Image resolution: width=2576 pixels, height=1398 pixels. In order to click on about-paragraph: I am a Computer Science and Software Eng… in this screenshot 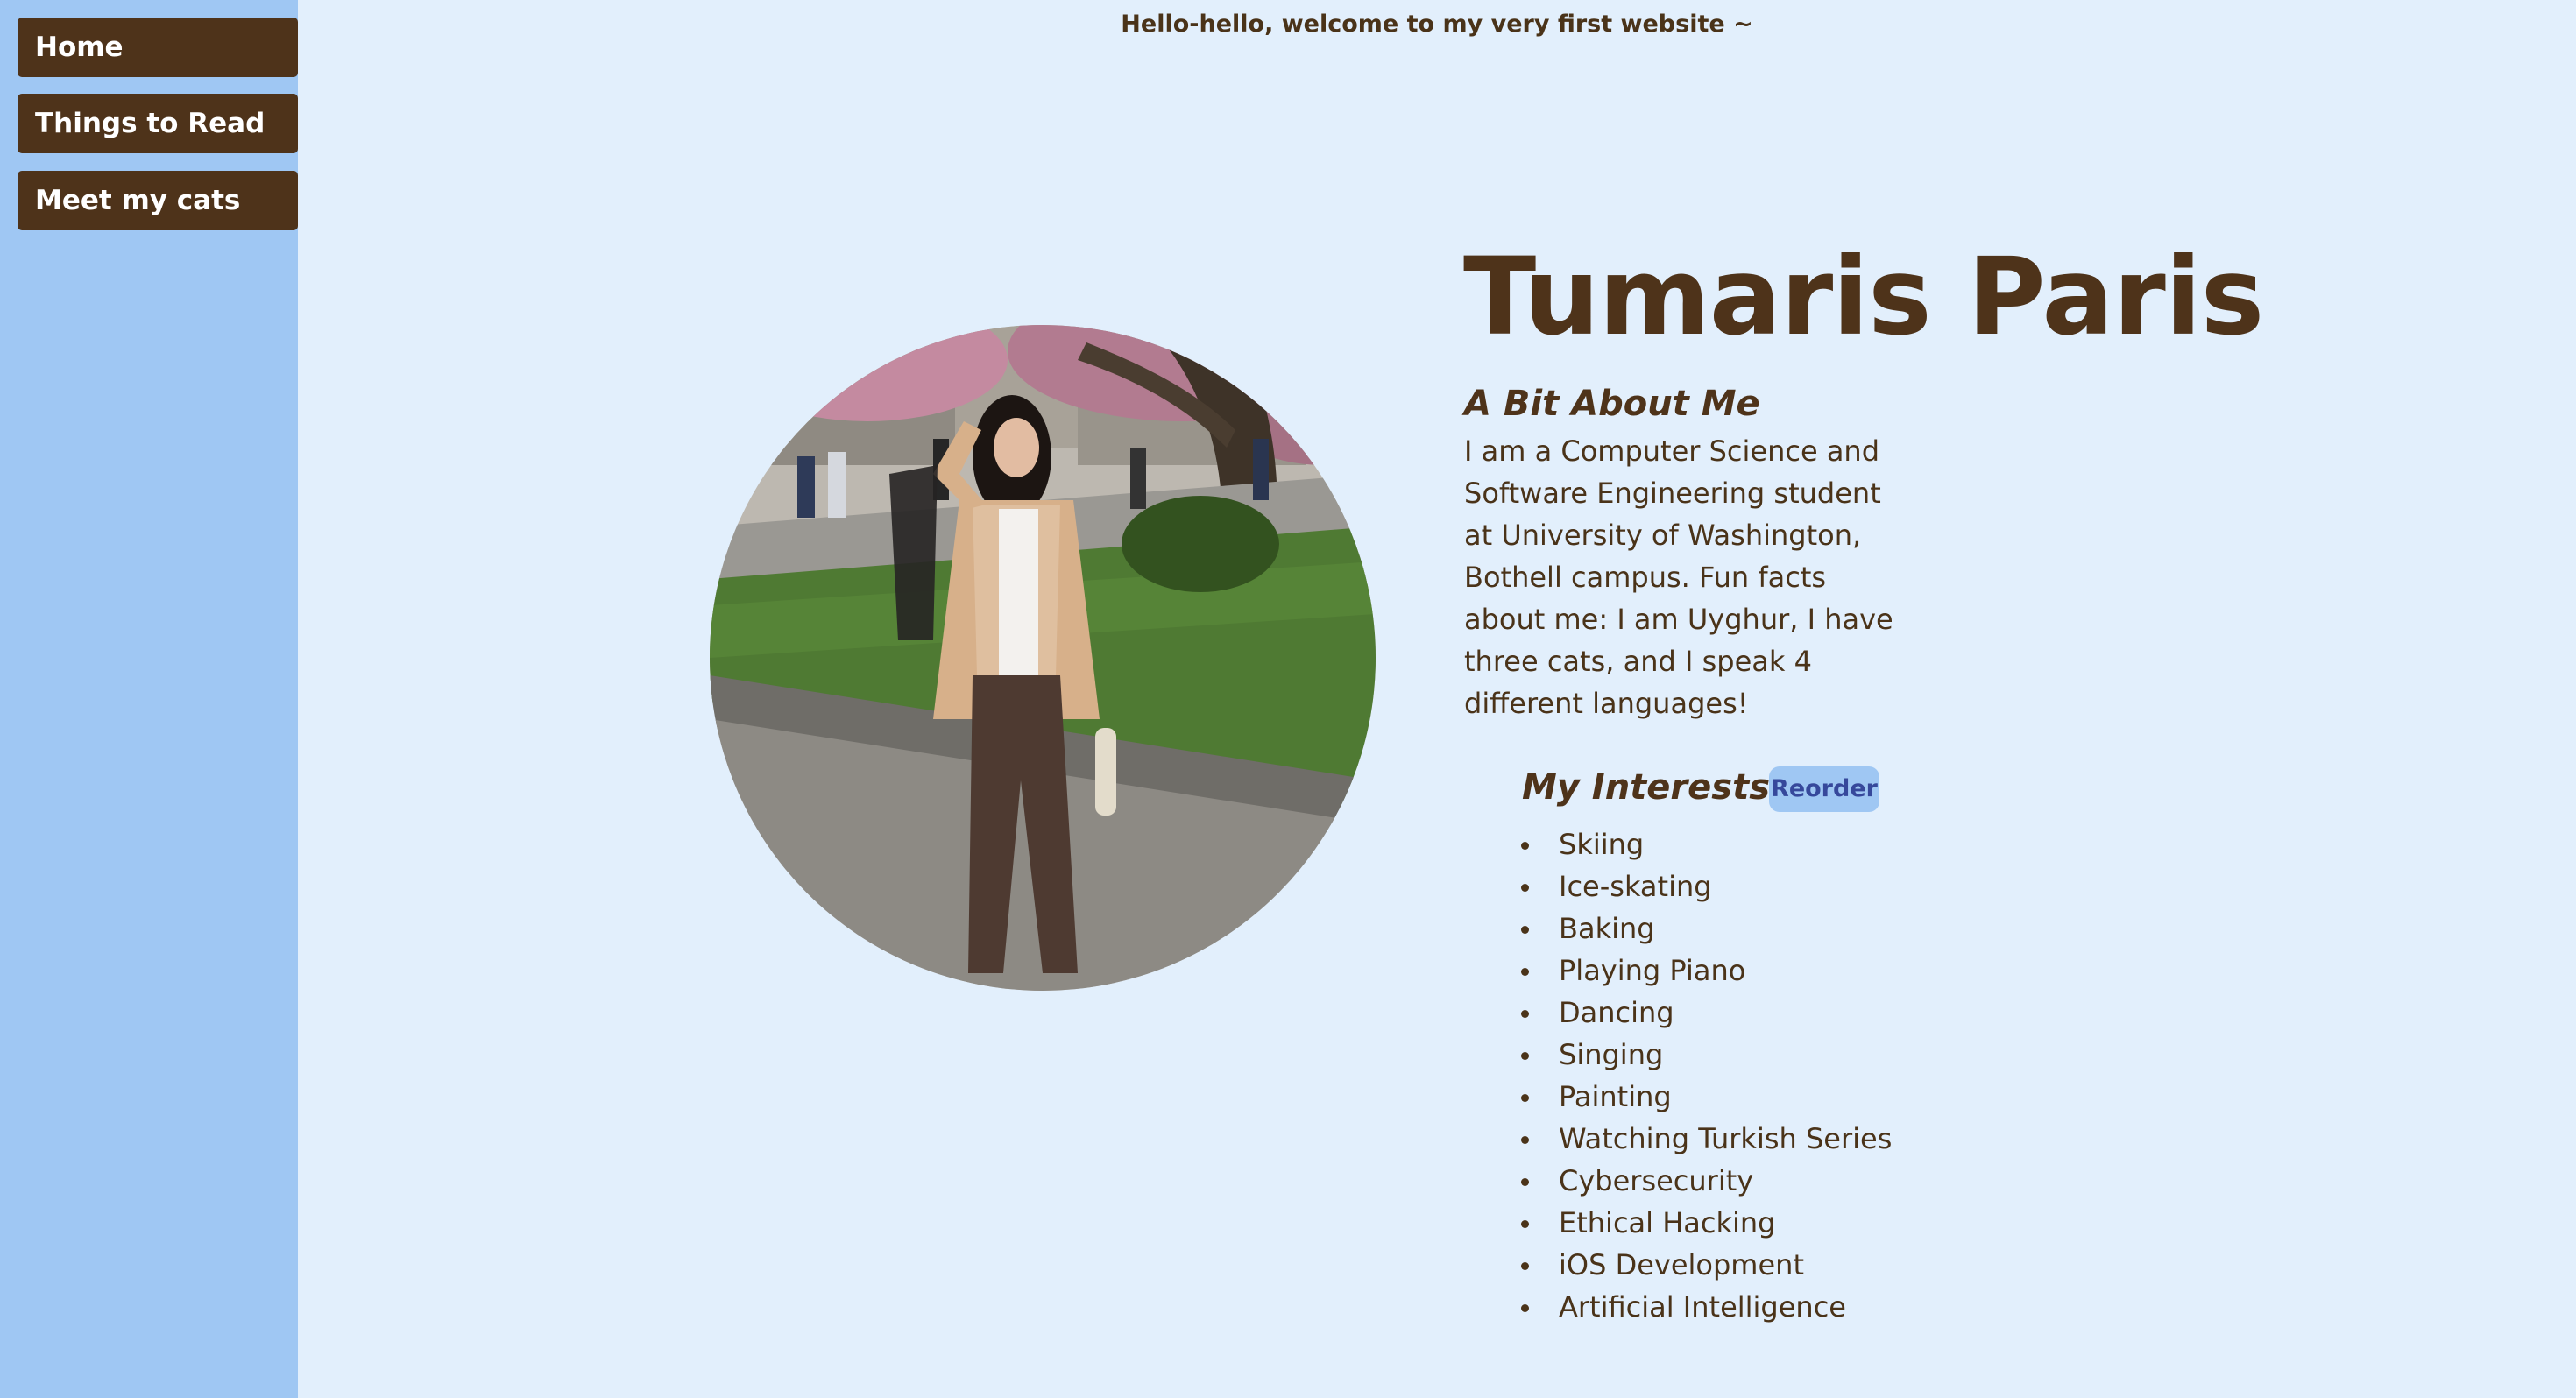, I will do `click(1678, 577)`.